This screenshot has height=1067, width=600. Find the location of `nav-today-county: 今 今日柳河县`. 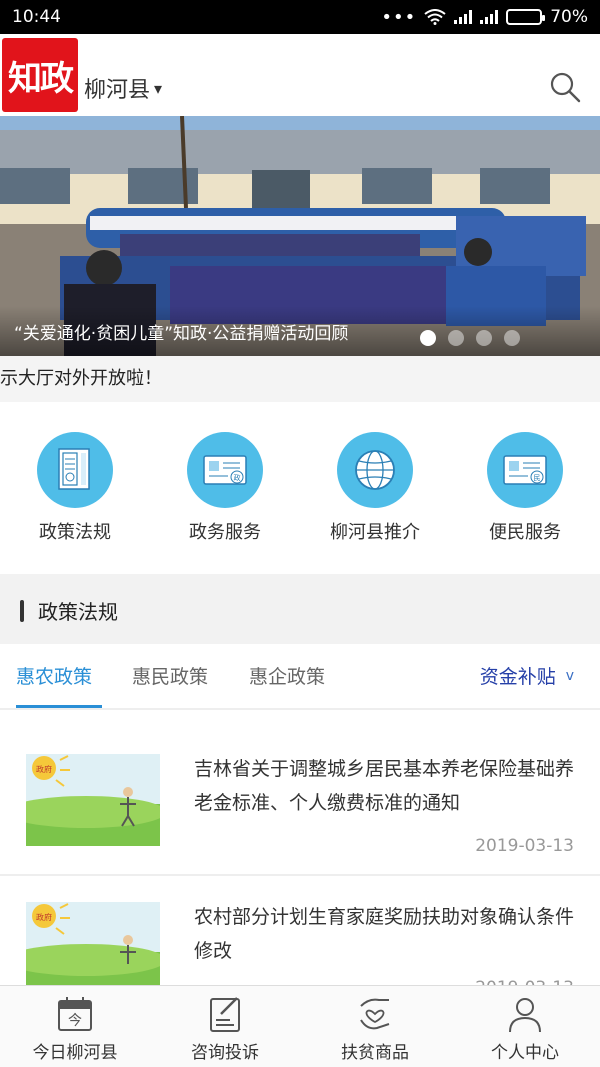

nav-today-county: 今 今日柳河县 is located at coordinates (75, 1028).